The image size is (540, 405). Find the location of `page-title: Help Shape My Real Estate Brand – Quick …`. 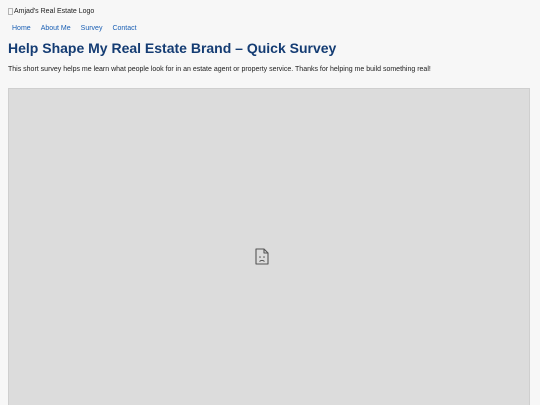

page-title: Help Shape My Real Estate Brand – Quick … is located at coordinates (172, 48).